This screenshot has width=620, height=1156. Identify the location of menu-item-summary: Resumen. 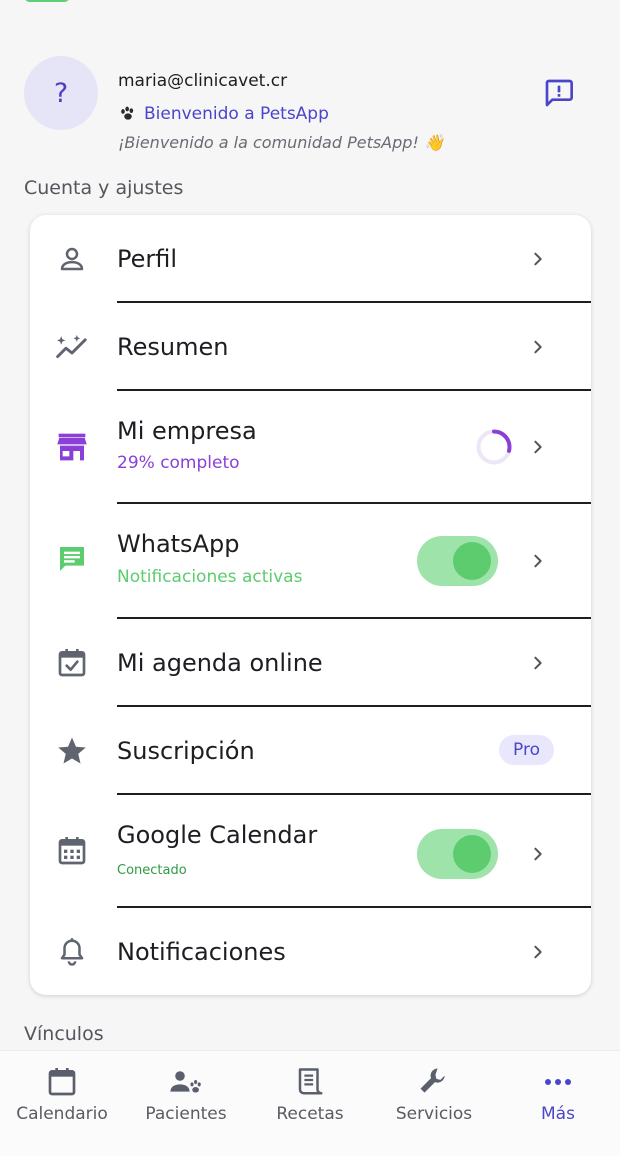
(310, 347).